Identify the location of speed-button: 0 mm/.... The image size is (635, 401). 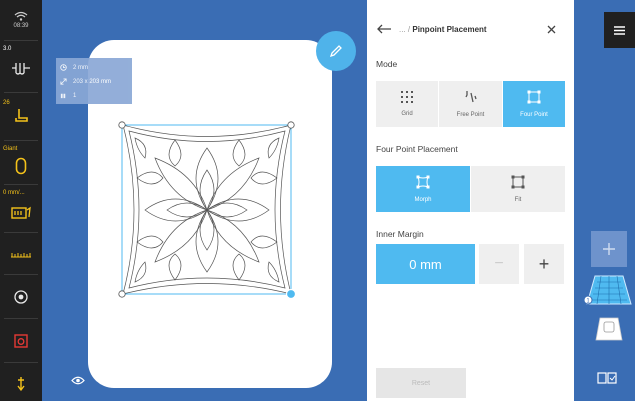
(21, 208).